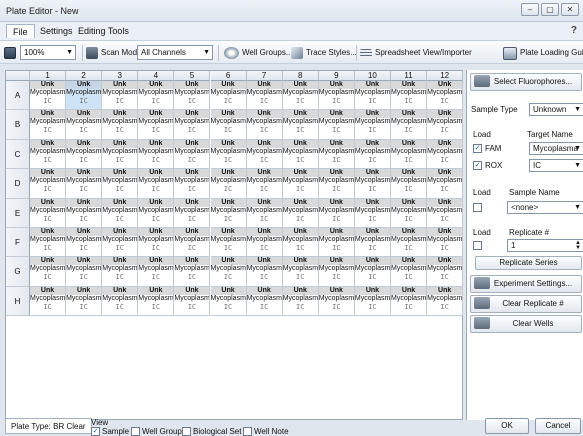 This screenshot has width=583, height=436. I want to click on replicate-checkbox, so click(477, 245).